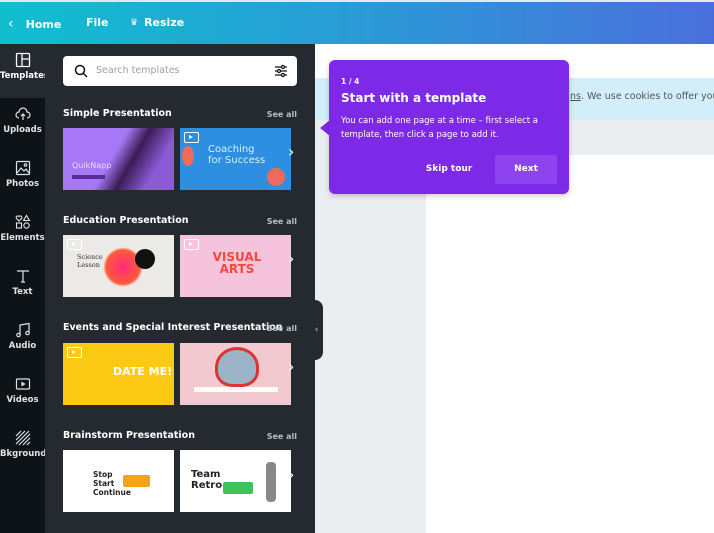 The width and height of the screenshot is (714, 533). Describe the element at coordinates (117, 113) in the screenshot. I see `section-title: Simple Presentation` at that location.